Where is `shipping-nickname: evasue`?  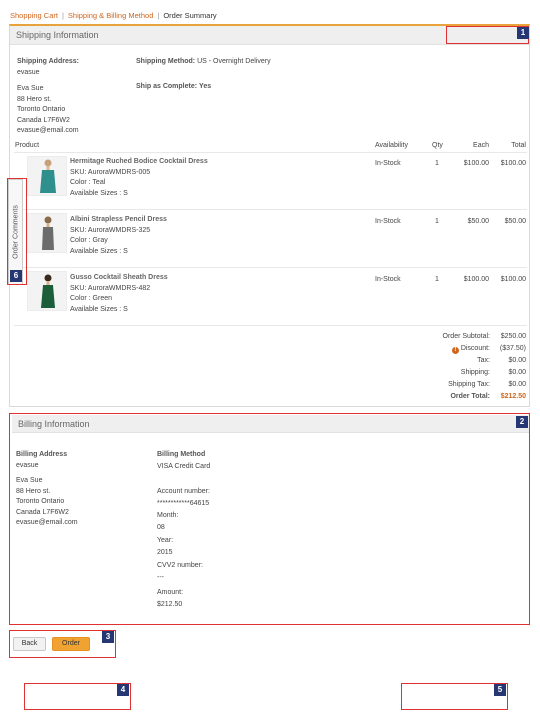
shipping-nickname: evasue is located at coordinates (28, 72).